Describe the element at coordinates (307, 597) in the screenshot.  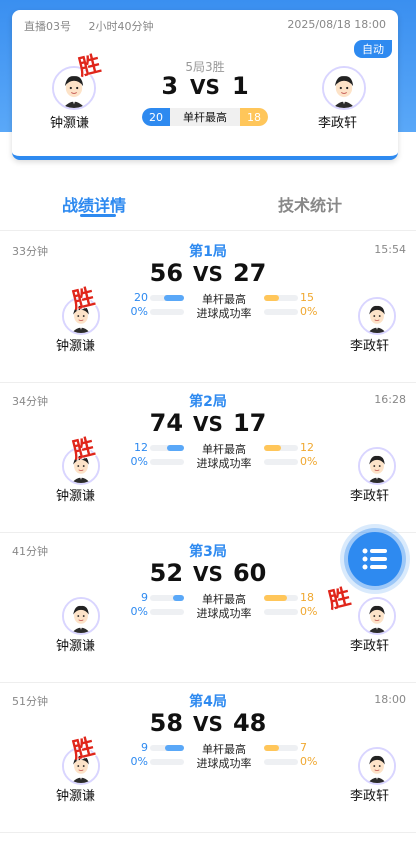
I see `right-best-value: 18` at that location.